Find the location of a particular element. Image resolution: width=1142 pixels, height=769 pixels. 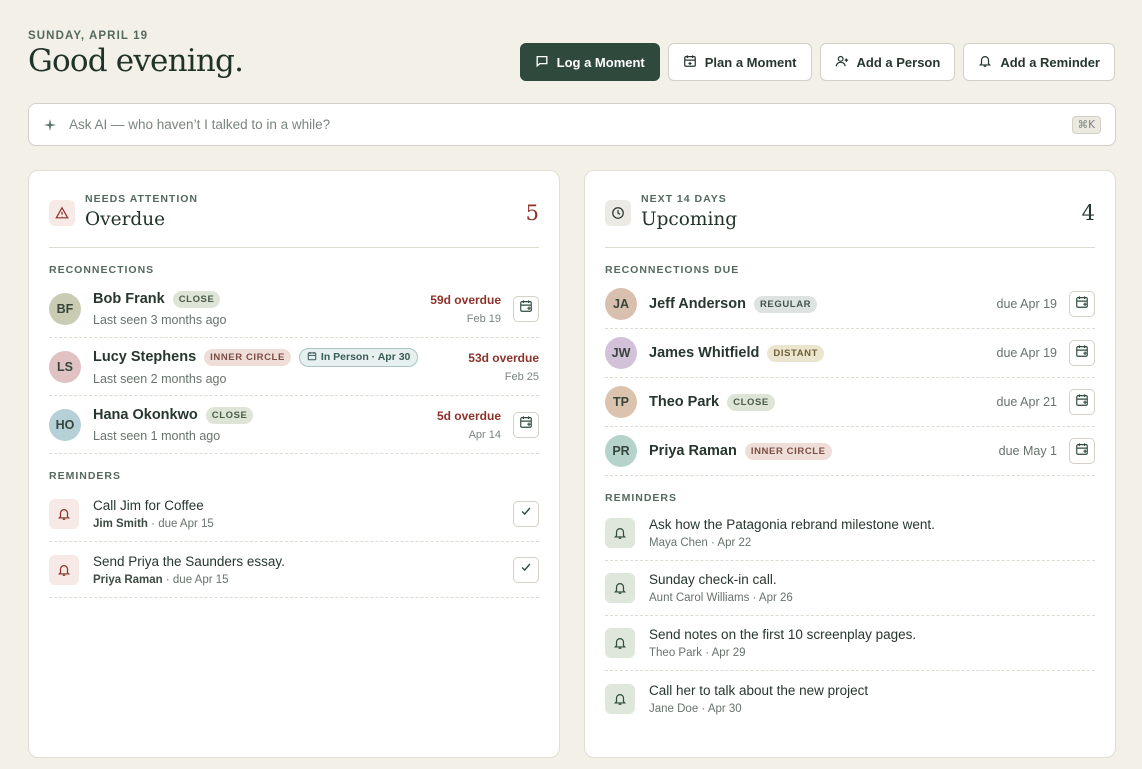

add-person-button: Add a Person is located at coordinates (887, 62).